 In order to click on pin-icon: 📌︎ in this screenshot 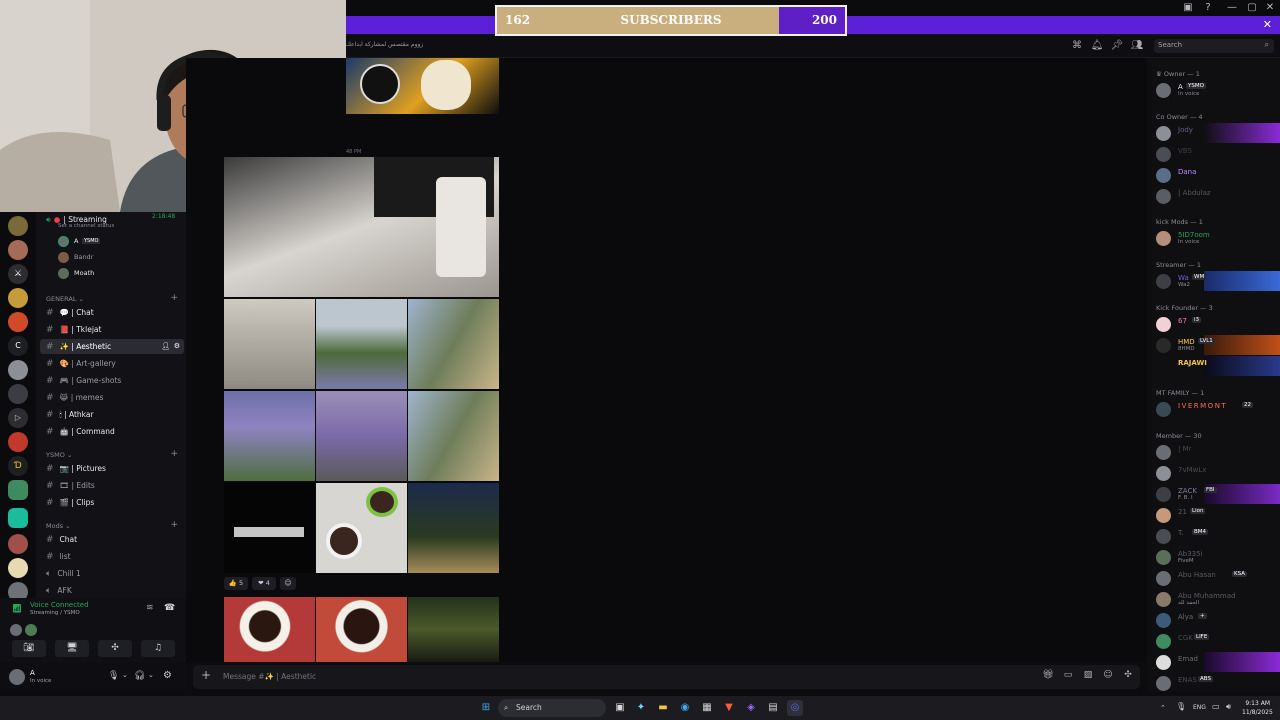, I will do `click(1117, 45)`.